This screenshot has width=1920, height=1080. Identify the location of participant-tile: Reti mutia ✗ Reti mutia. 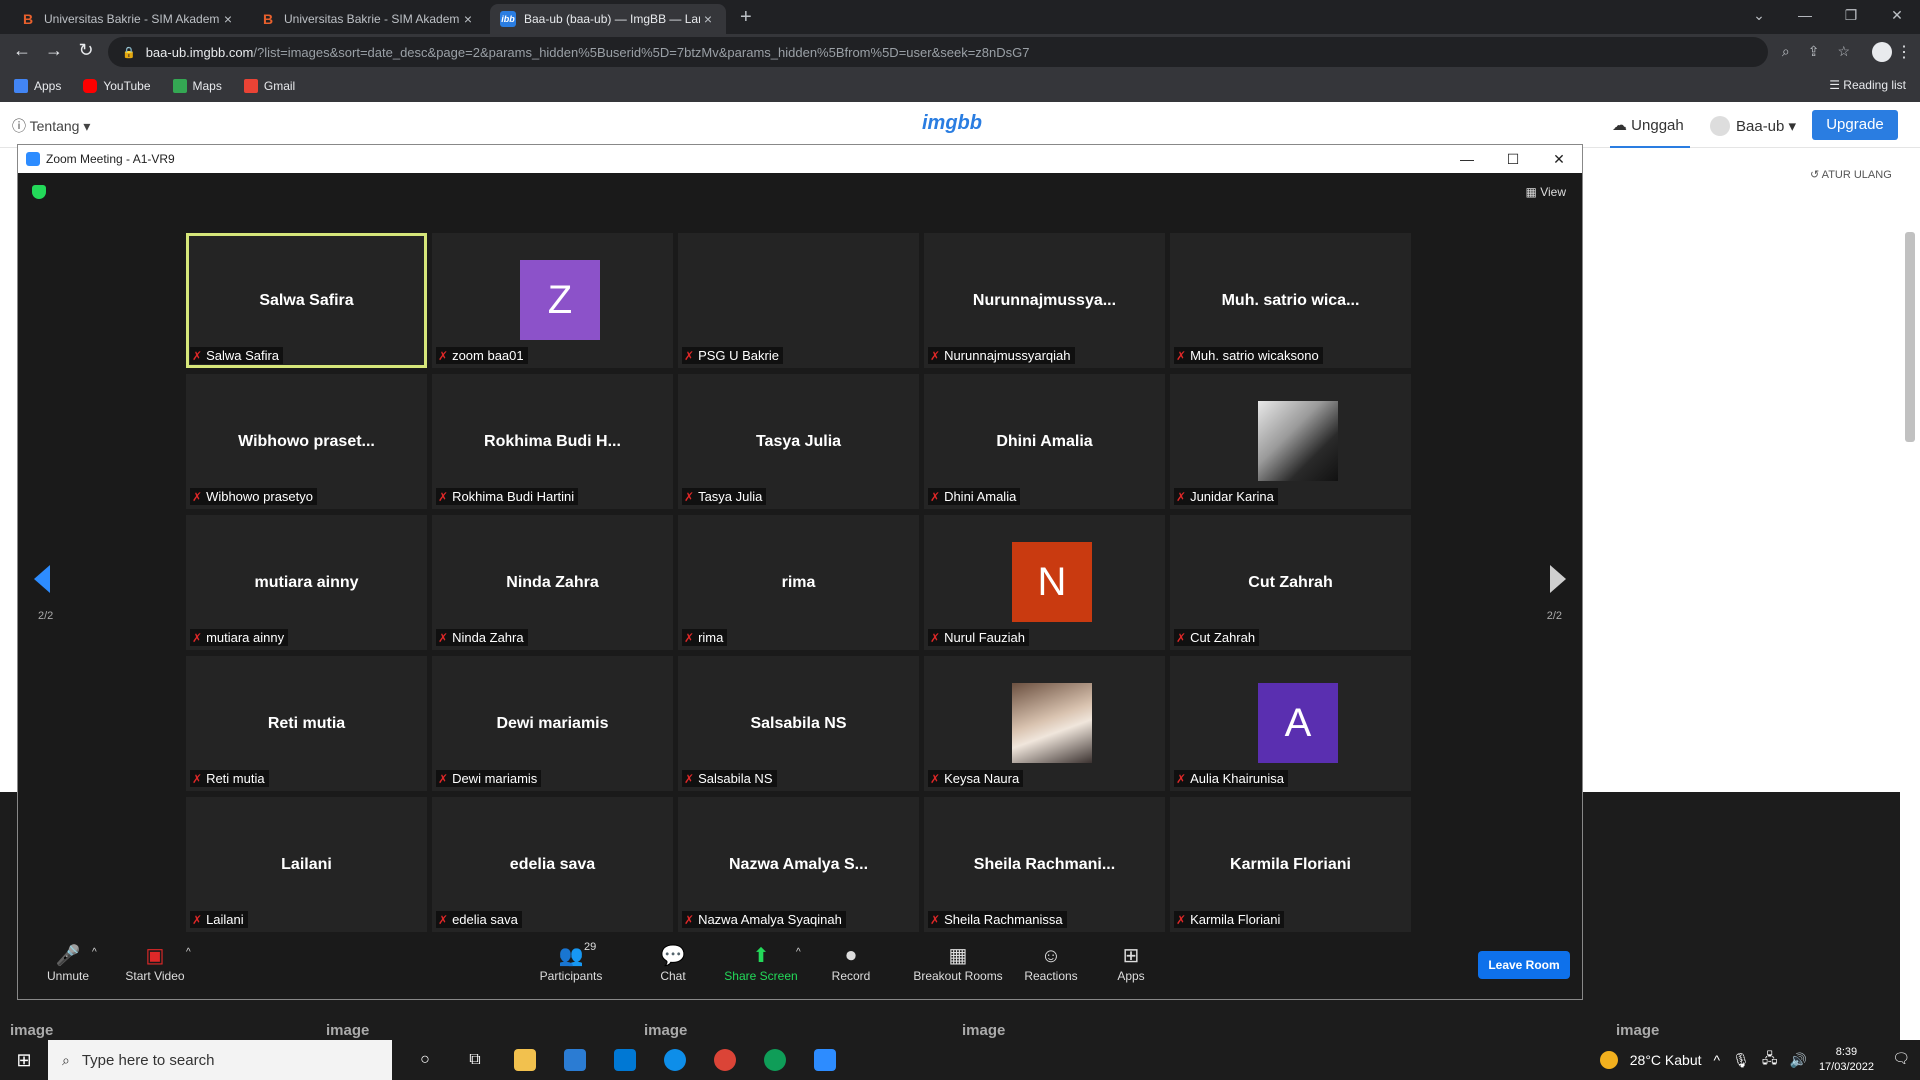
(306, 723).